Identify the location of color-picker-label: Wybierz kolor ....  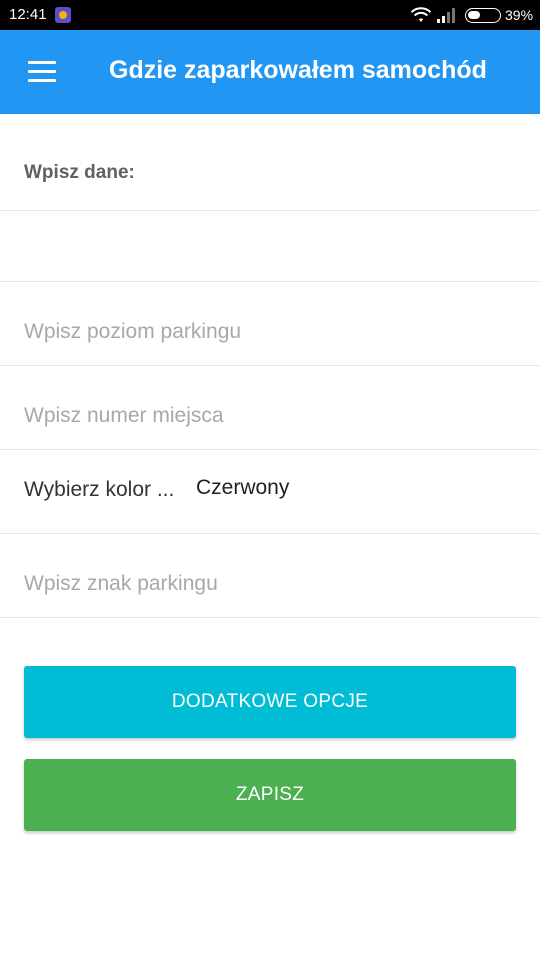
(99, 489).